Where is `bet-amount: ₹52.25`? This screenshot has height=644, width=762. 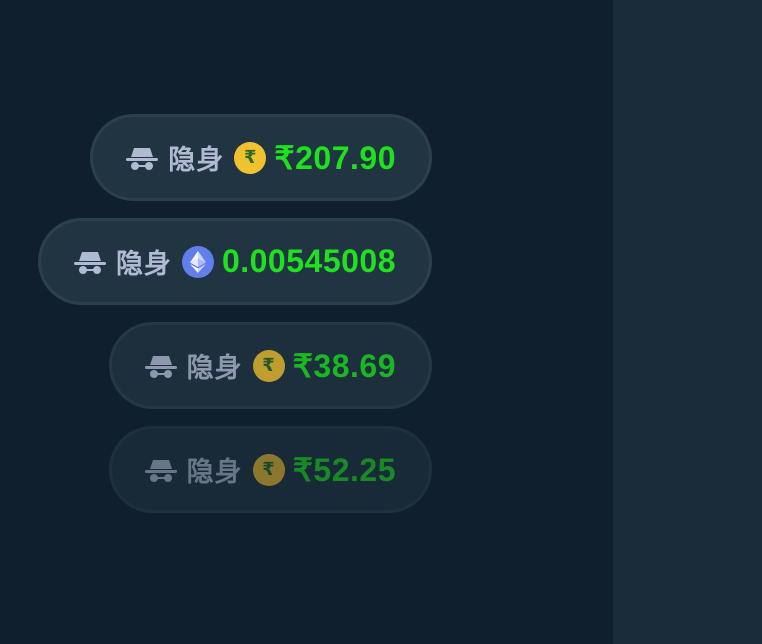 bet-amount: ₹52.25 is located at coordinates (344, 469).